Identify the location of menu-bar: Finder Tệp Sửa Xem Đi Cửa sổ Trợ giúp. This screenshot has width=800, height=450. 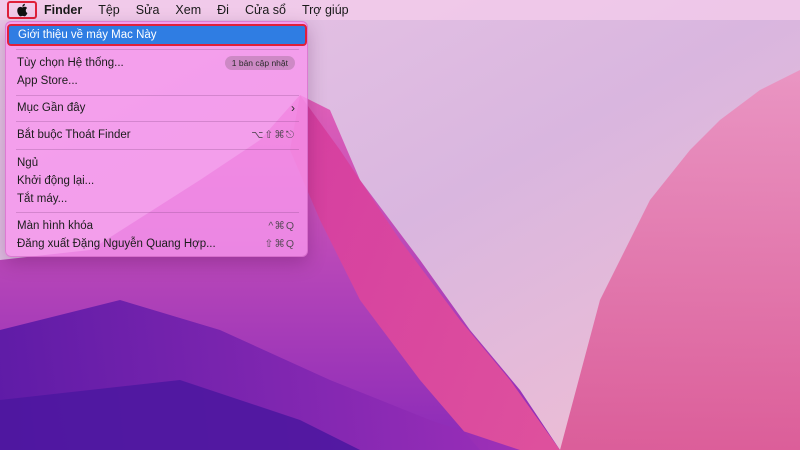
(400, 10).